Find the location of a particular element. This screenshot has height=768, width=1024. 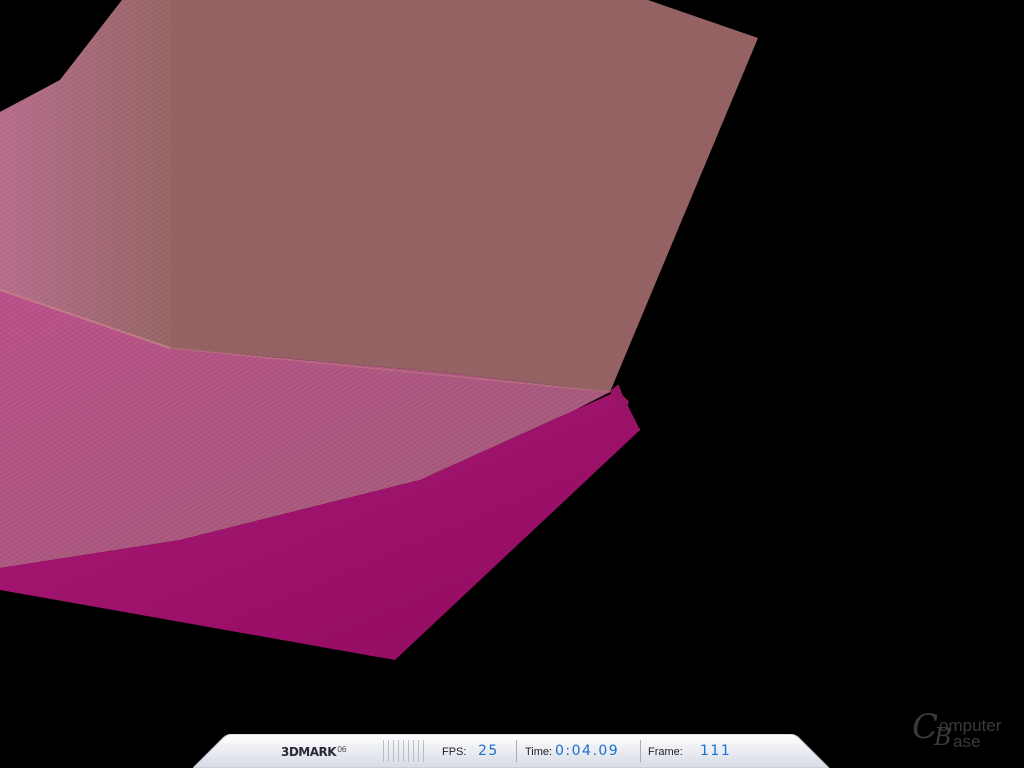

fps-label: FPS: is located at coordinates (454, 752).